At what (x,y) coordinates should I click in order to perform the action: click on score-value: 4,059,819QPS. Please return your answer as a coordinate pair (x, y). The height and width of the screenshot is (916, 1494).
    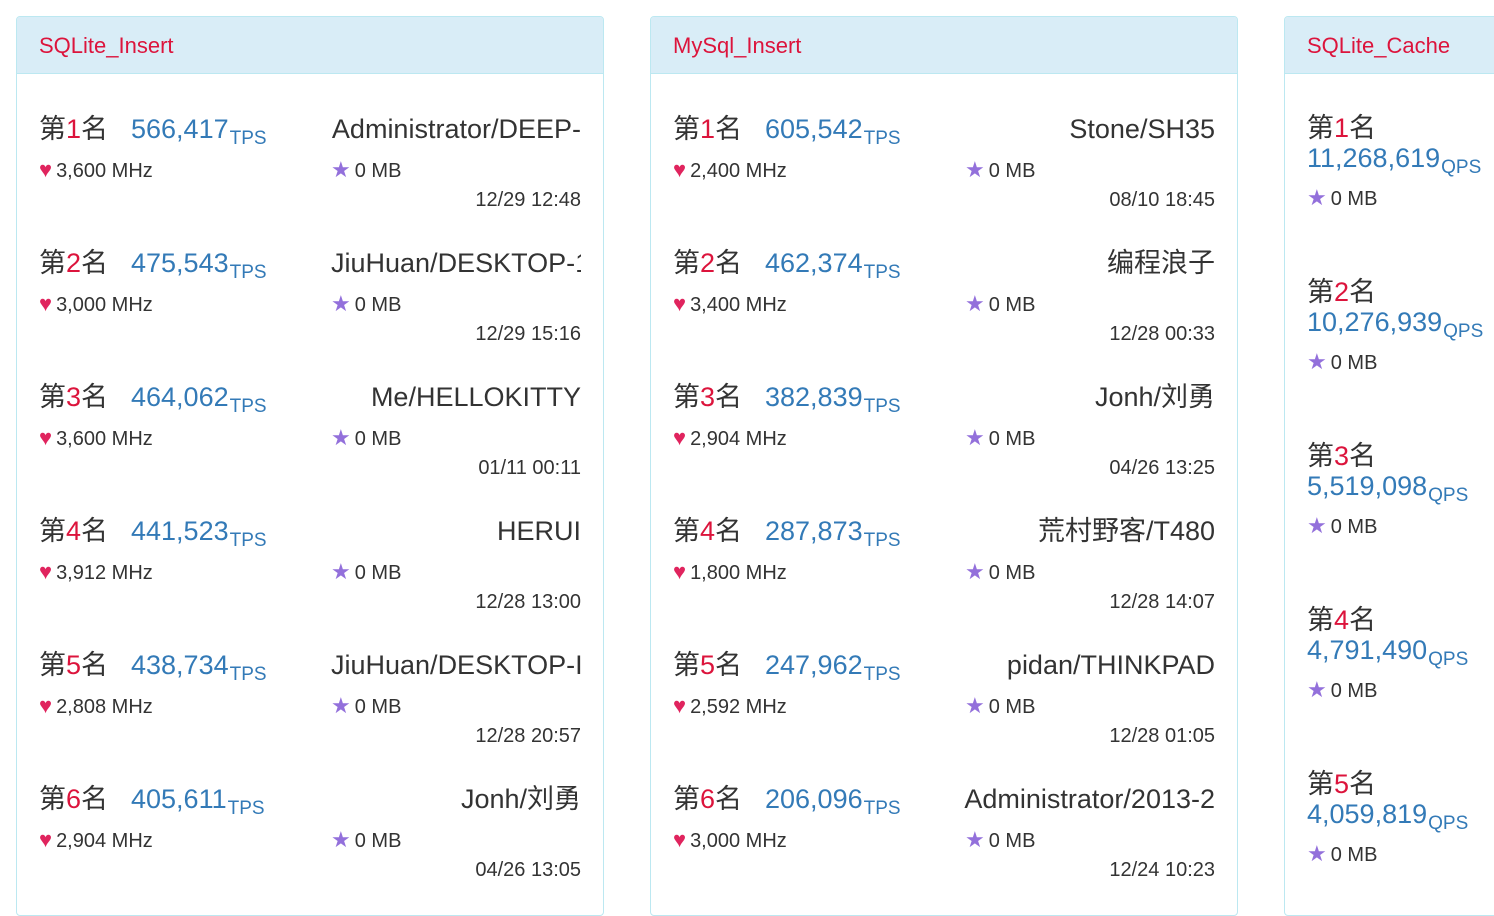
    Looking at the image, I should click on (1387, 819).